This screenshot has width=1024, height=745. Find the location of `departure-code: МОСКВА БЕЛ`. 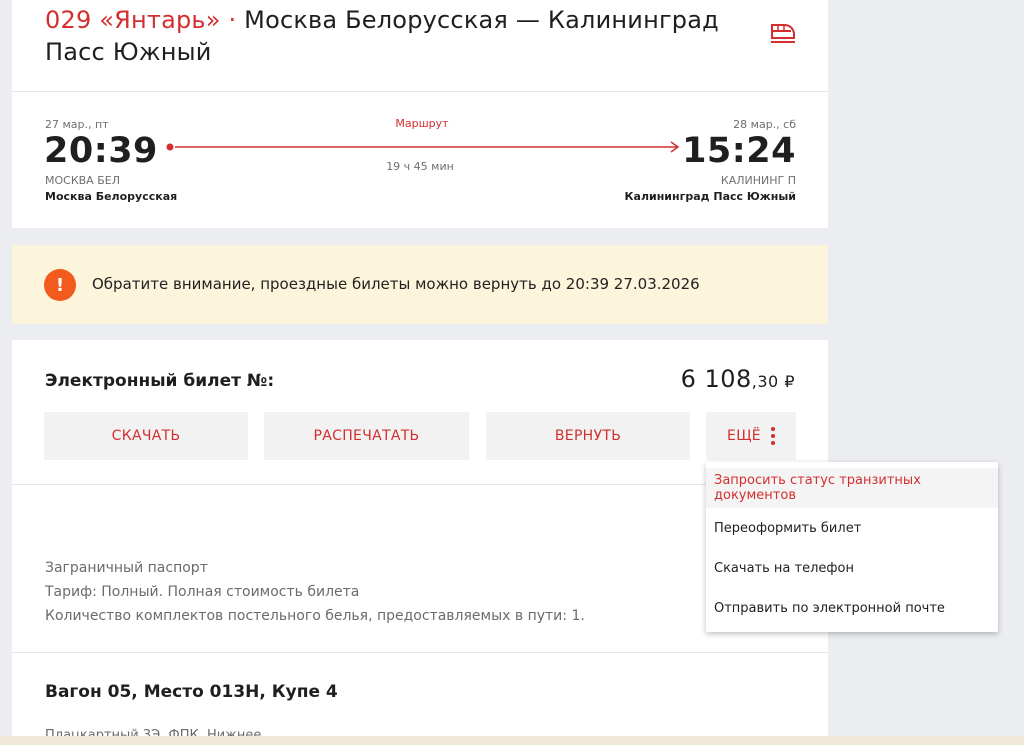

departure-code: МОСКВА БЕЛ is located at coordinates (82, 180).